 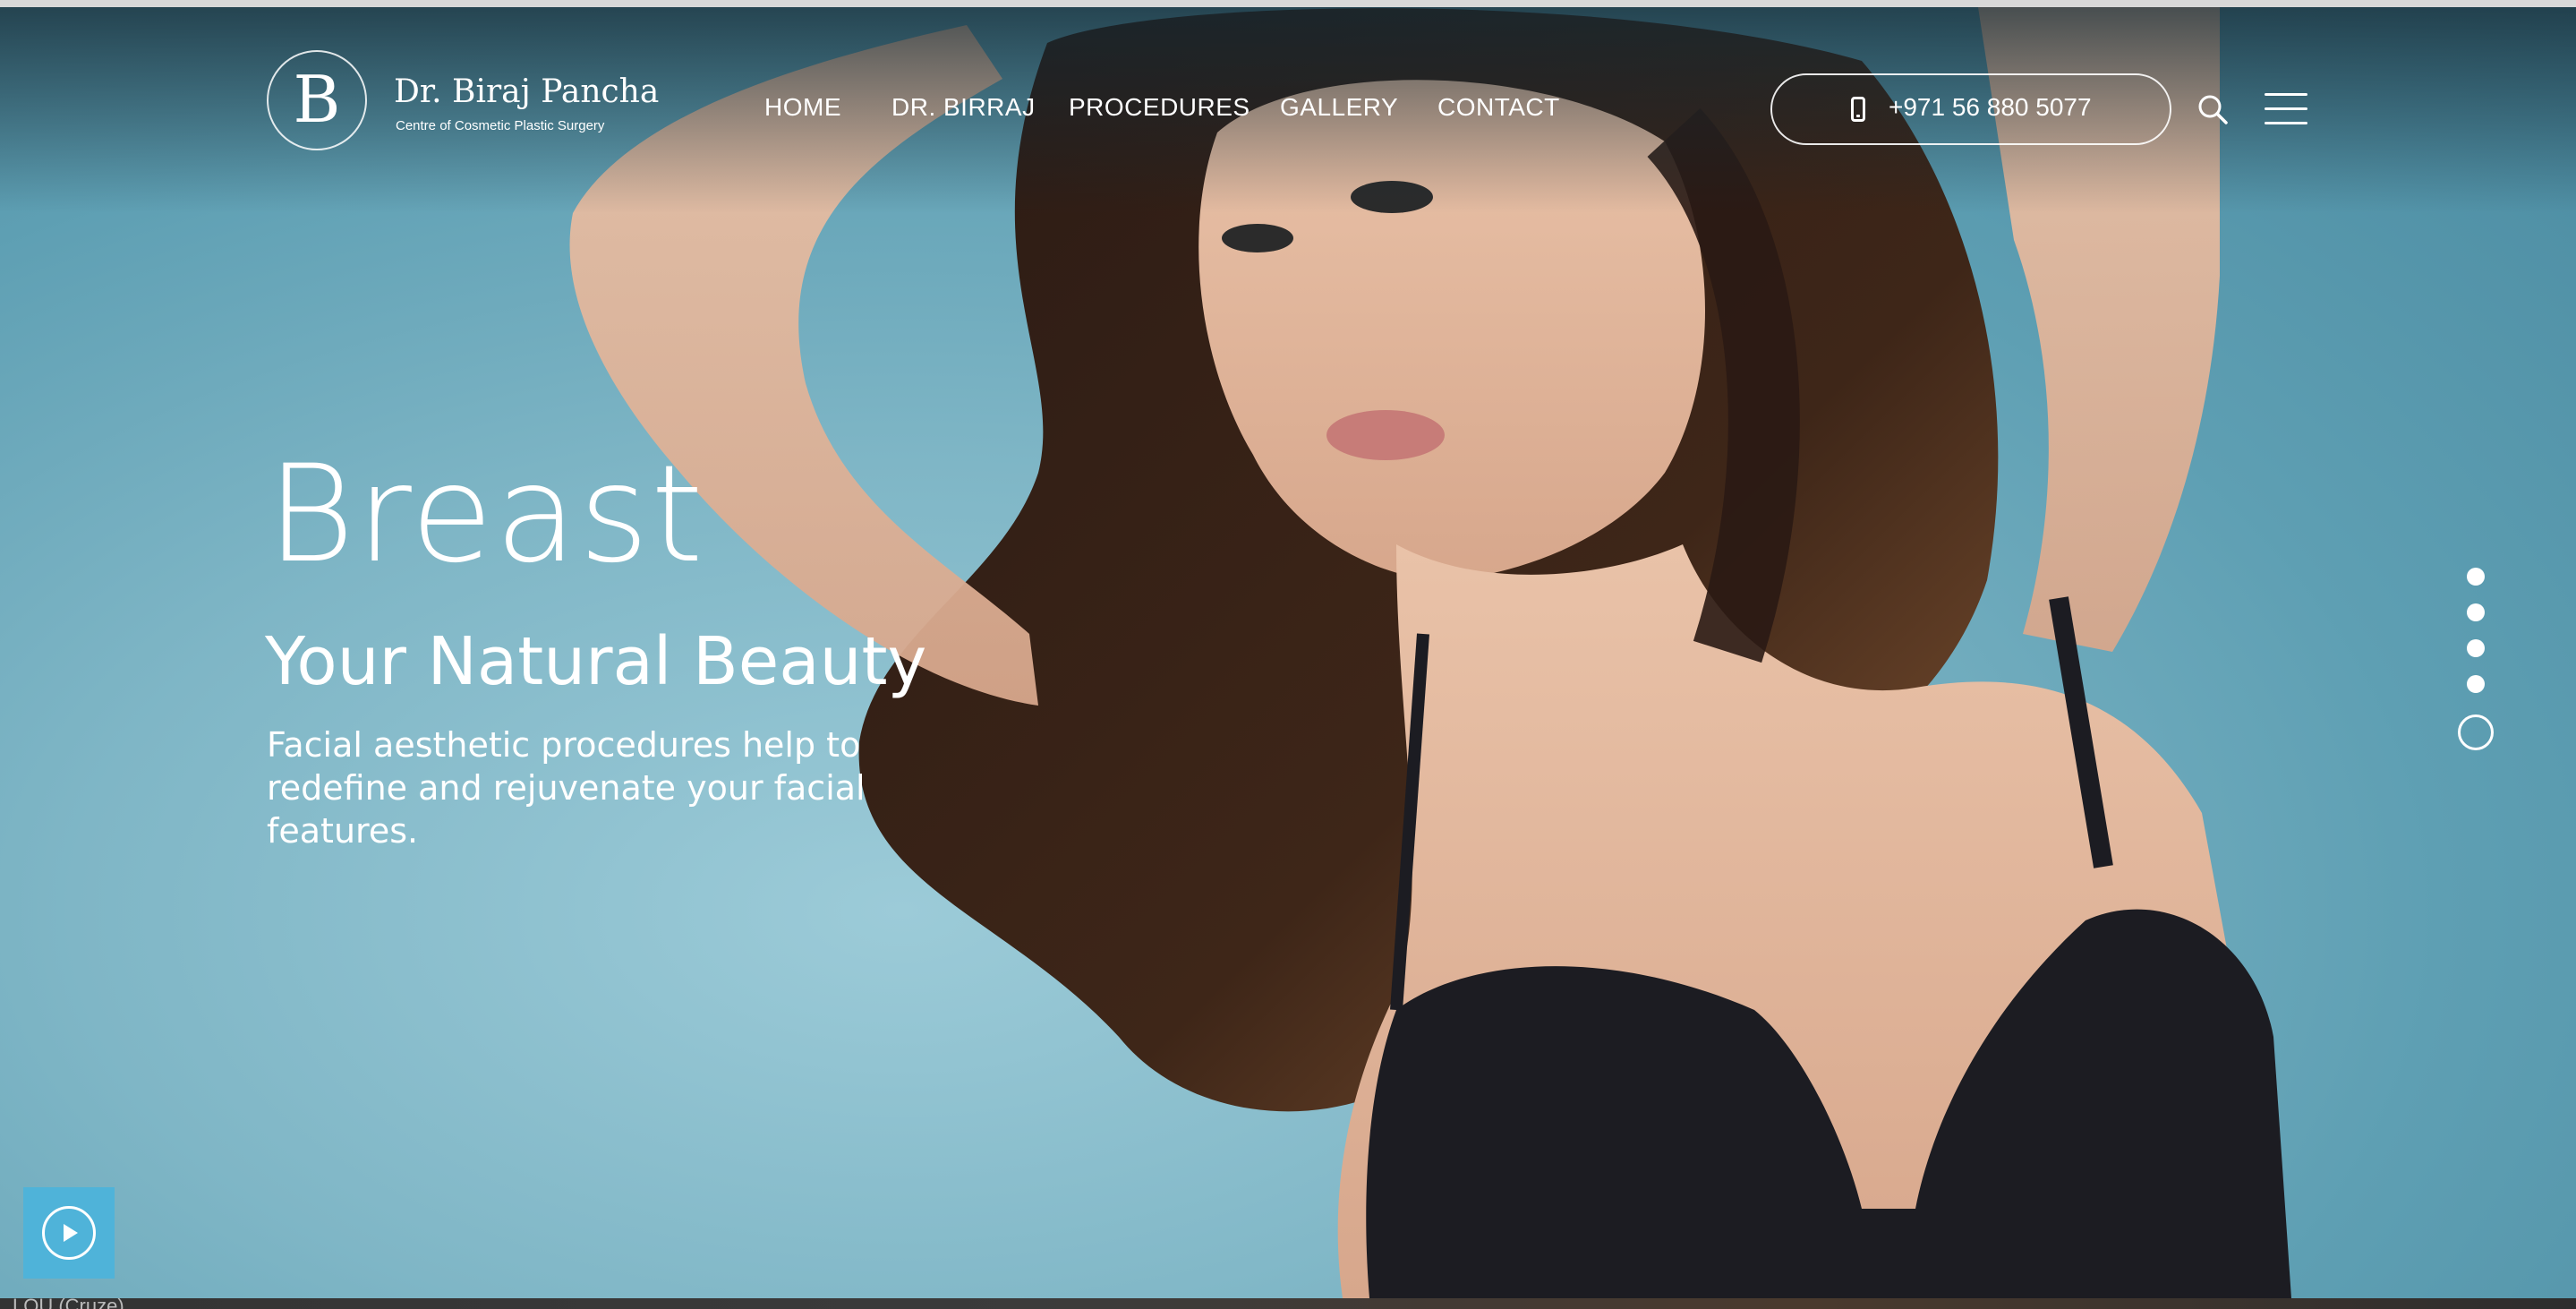 I want to click on play-icon, so click(x=71, y=1233).